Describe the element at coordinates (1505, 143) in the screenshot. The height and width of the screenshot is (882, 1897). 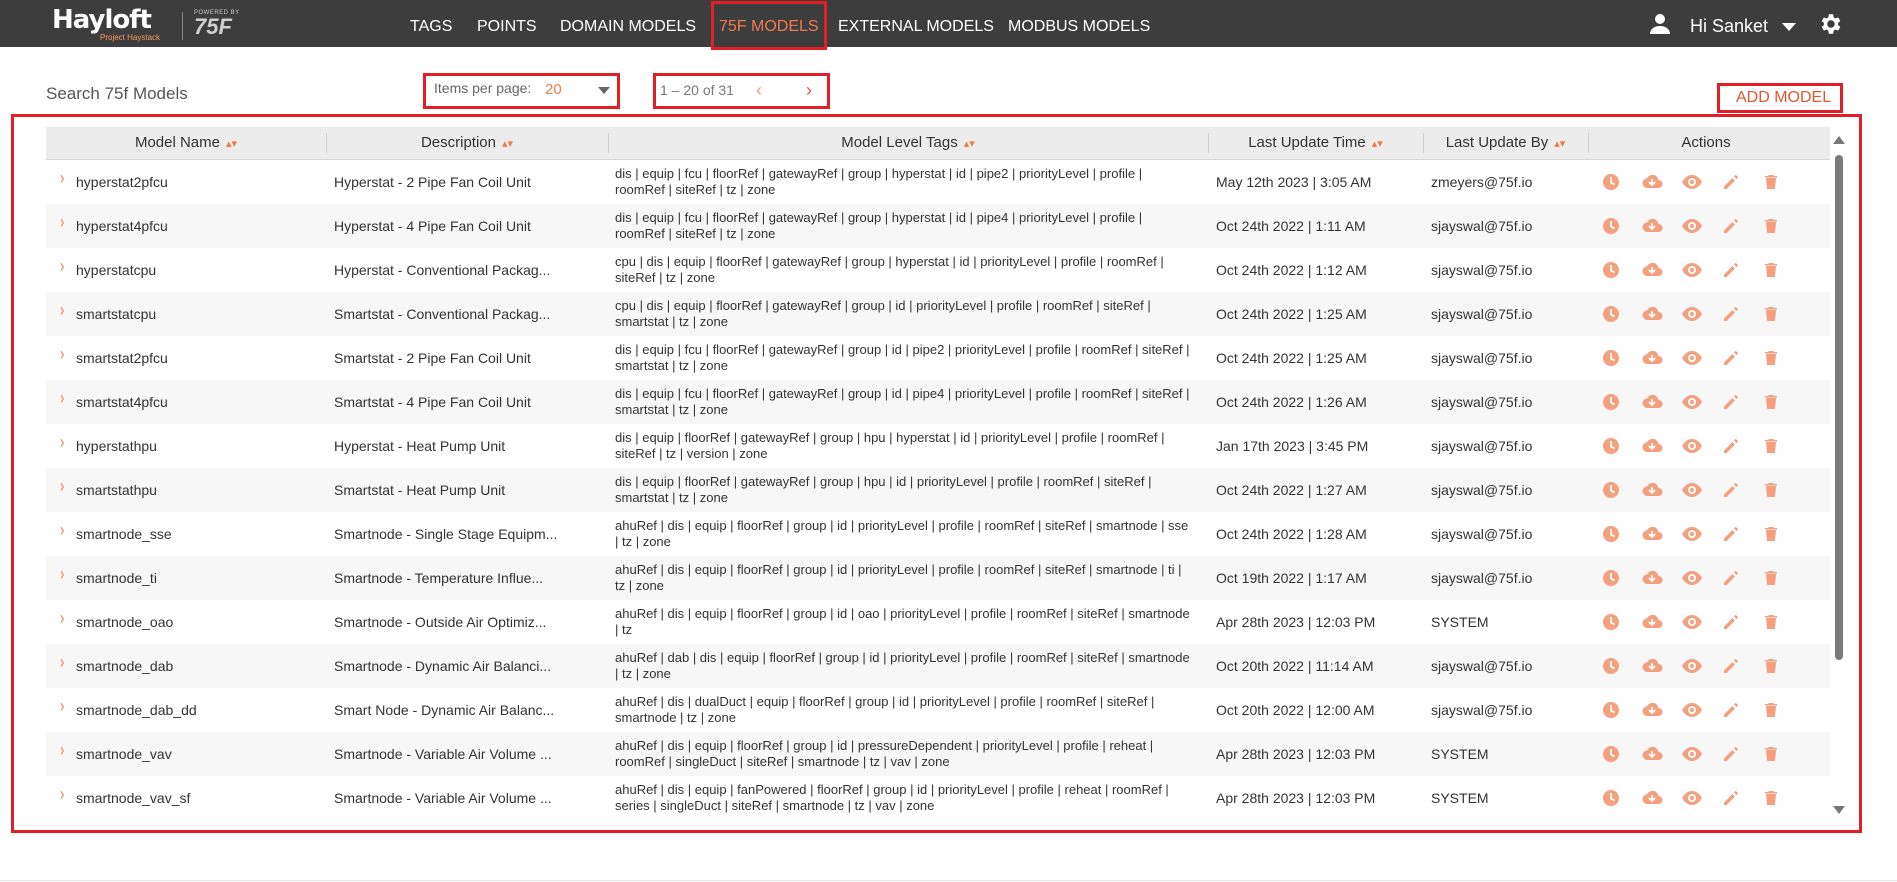
I see `header-last-update-by: Last Update By ▴▾` at that location.